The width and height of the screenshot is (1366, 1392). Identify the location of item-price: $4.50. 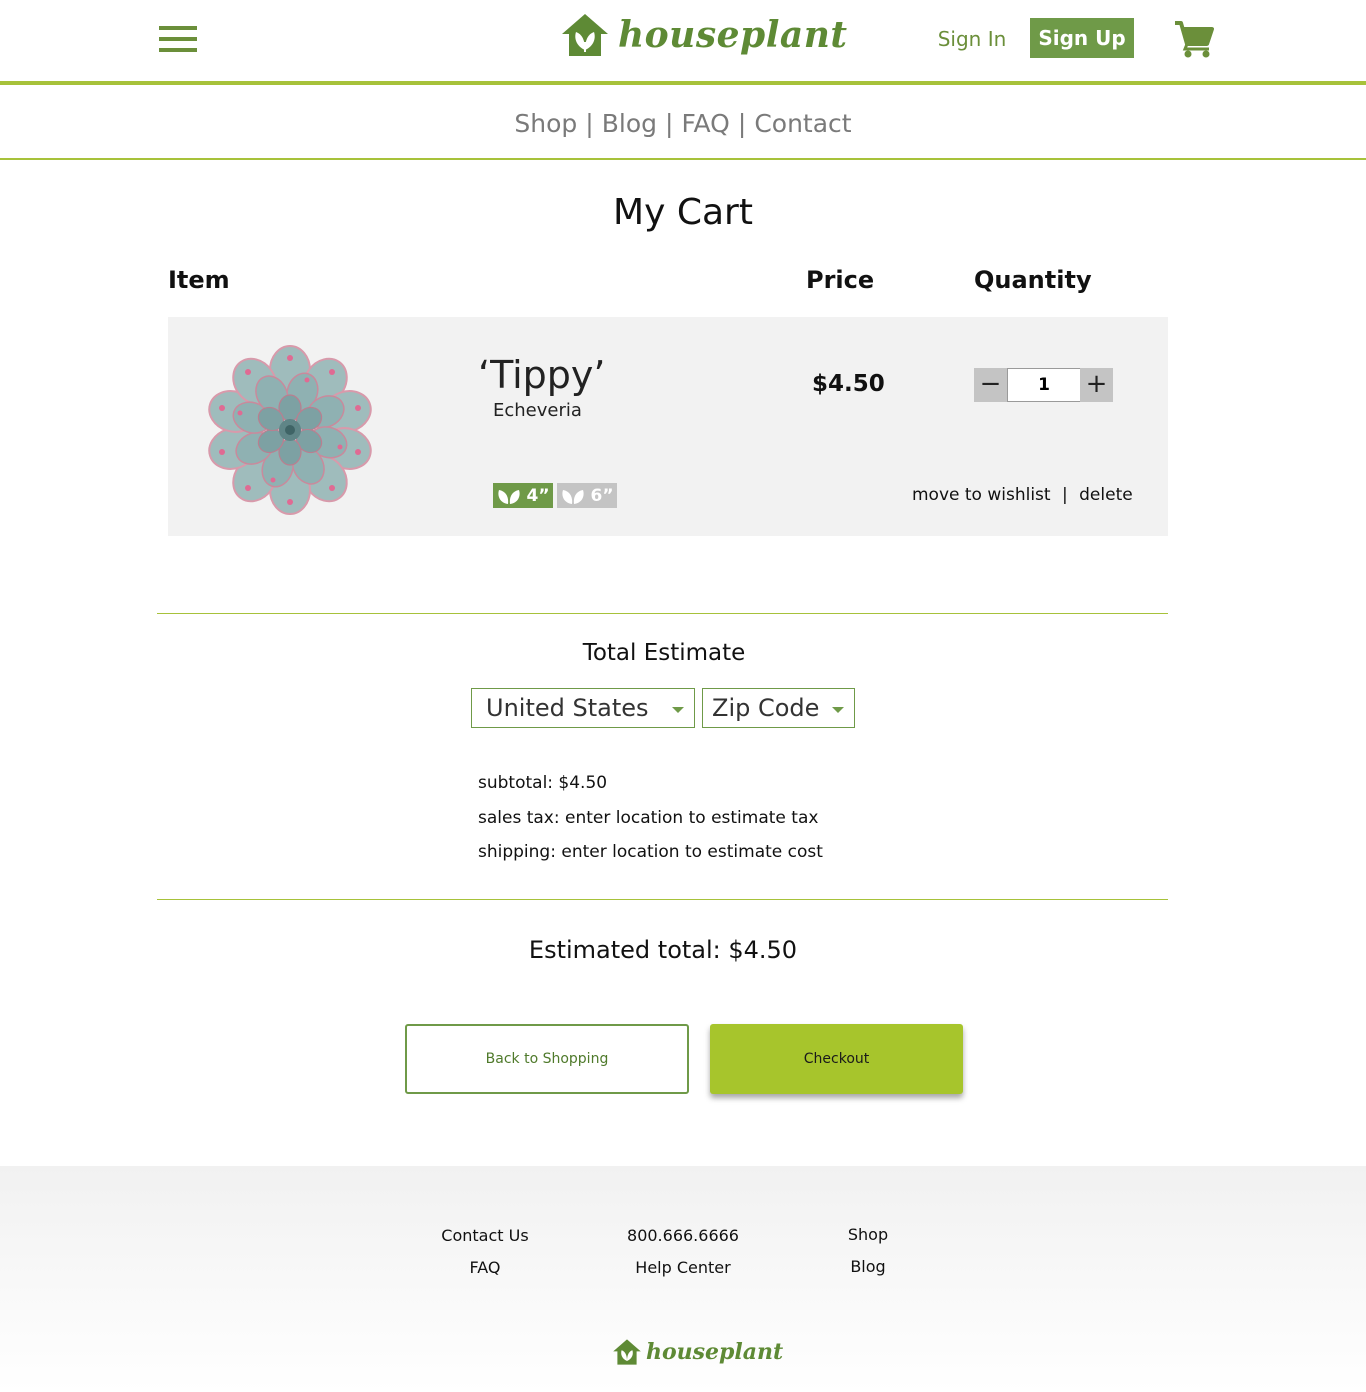
(848, 384).